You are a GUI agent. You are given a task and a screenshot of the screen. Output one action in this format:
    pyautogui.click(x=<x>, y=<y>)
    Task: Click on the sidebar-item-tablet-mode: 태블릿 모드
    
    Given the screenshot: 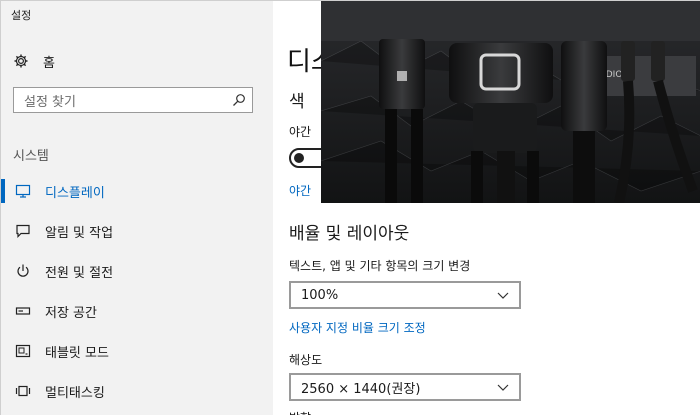 What is the action you would take?
    pyautogui.click(x=137, y=351)
    